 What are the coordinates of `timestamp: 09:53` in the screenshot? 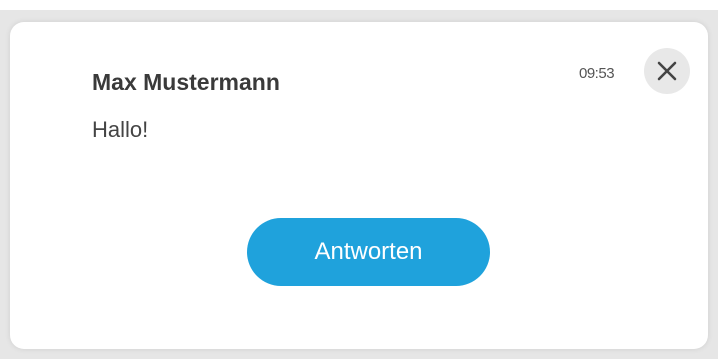 It's located at (597, 73).